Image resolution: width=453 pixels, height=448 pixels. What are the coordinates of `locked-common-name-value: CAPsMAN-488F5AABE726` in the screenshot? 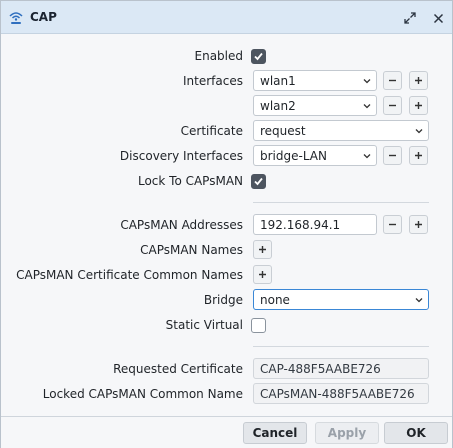 It's located at (341, 393).